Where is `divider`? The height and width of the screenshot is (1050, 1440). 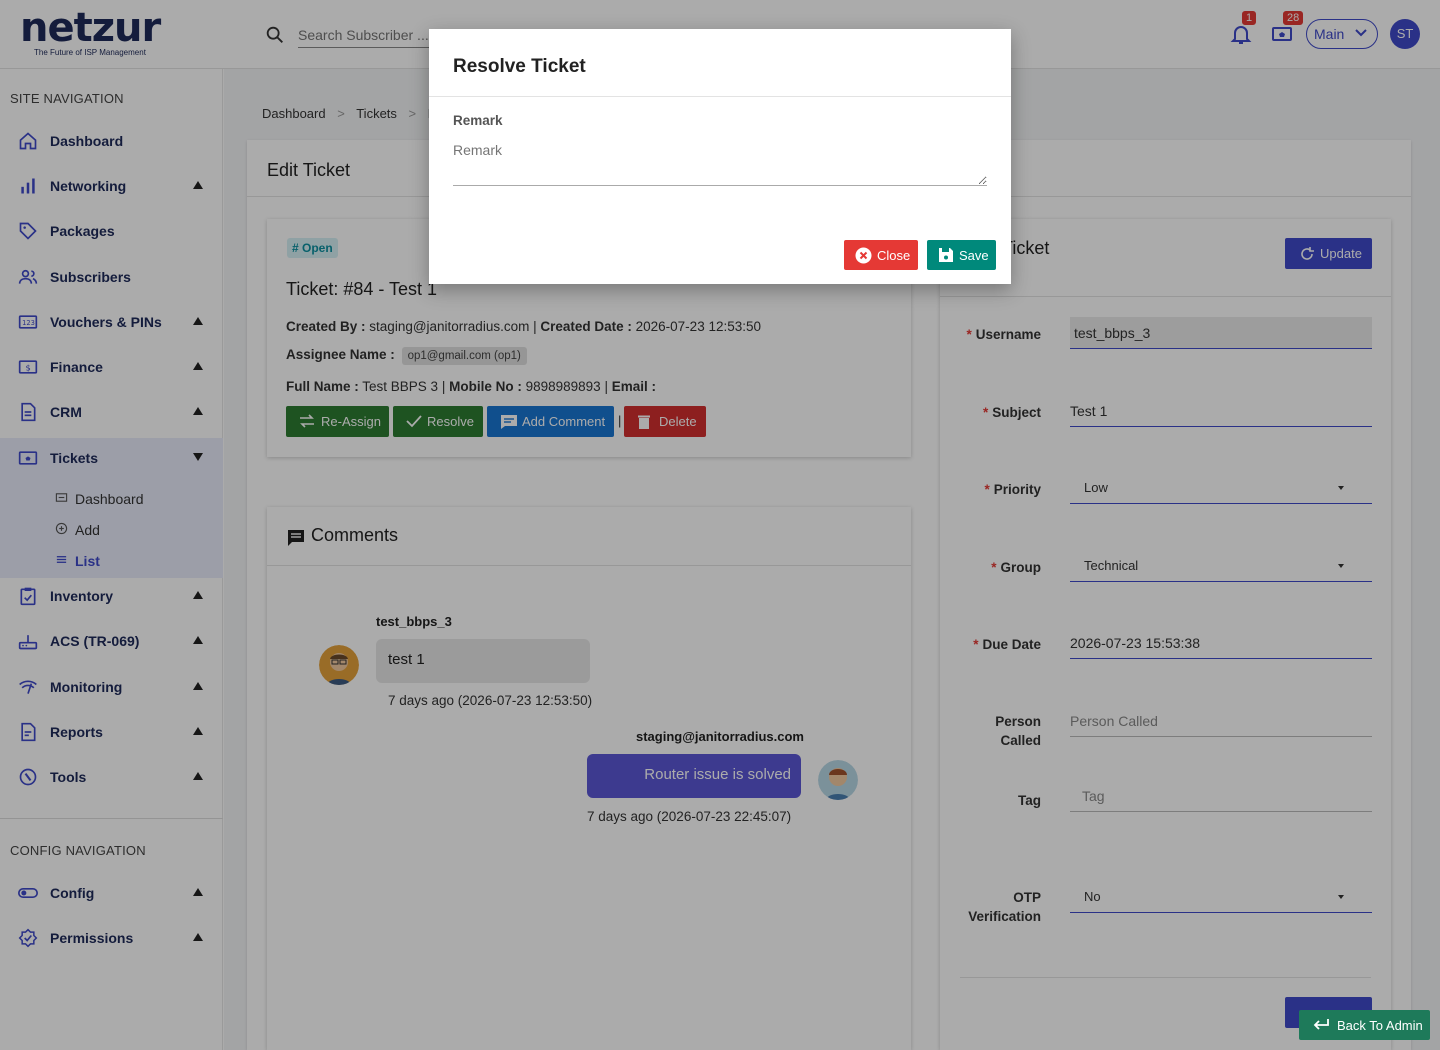 divider is located at coordinates (720, 96).